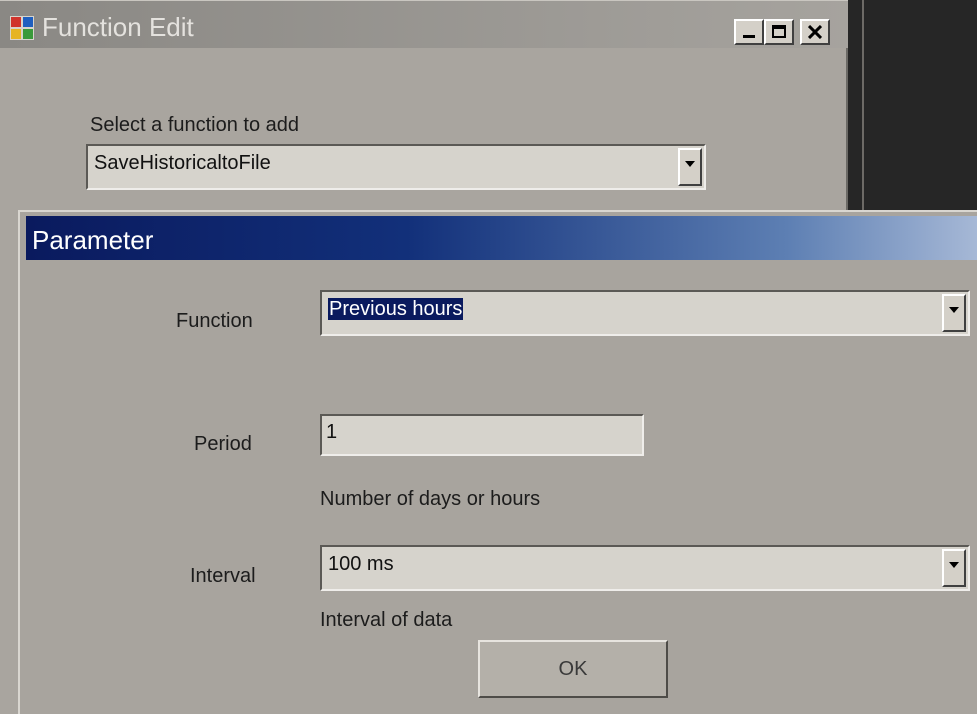  Describe the element at coordinates (223, 576) in the screenshot. I see `interval-label: Interval` at that location.